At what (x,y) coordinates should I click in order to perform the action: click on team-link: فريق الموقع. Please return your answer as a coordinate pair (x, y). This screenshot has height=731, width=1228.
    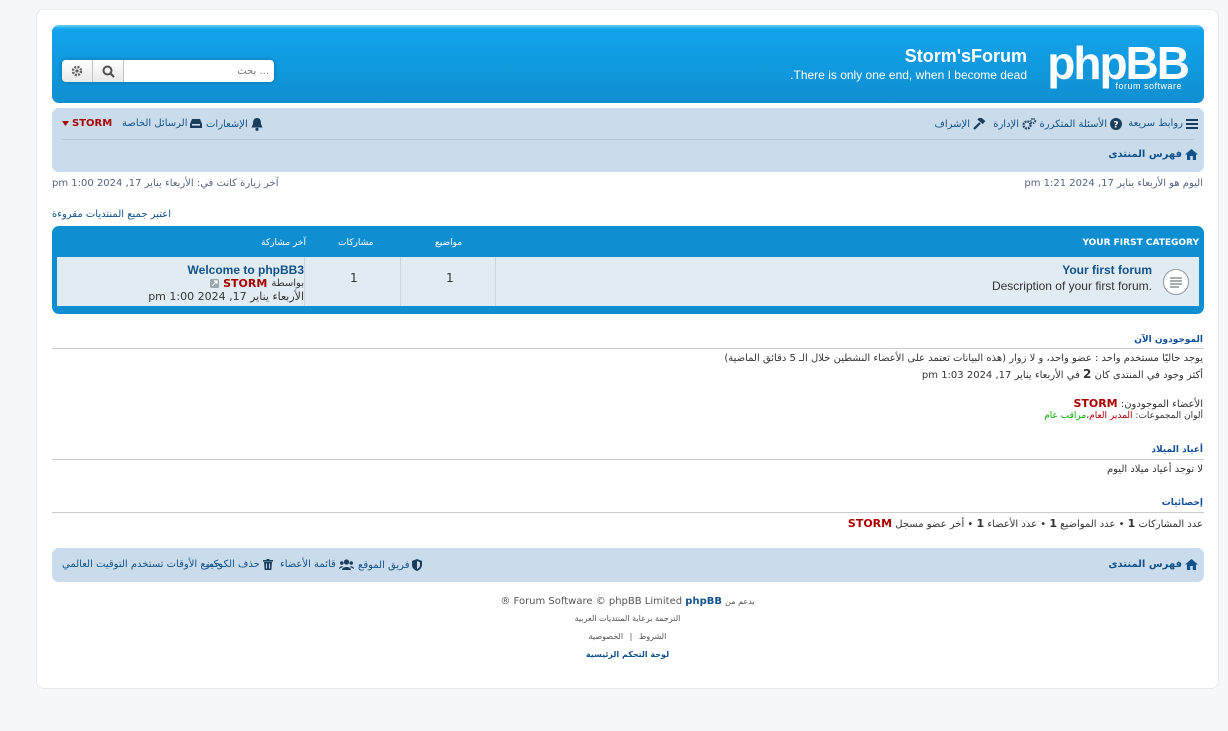
    Looking at the image, I should click on (390, 565).